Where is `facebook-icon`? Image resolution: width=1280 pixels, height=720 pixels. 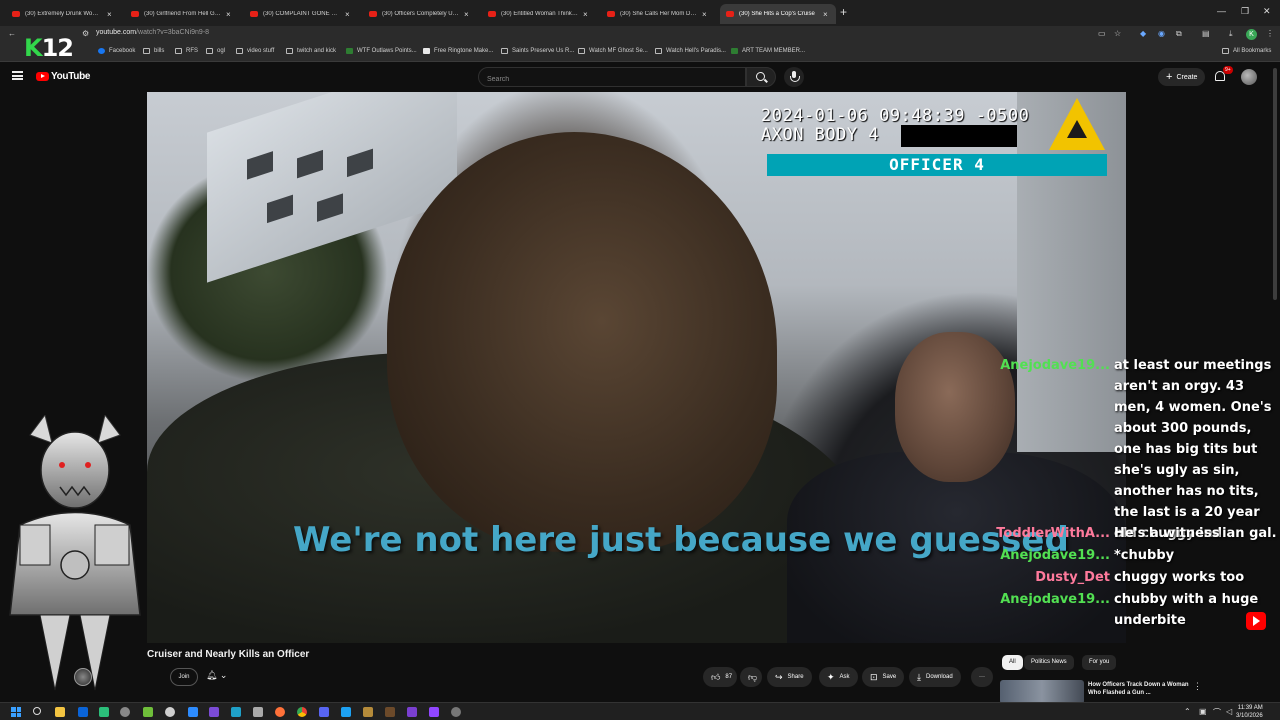
facebook-icon is located at coordinates (101, 51).